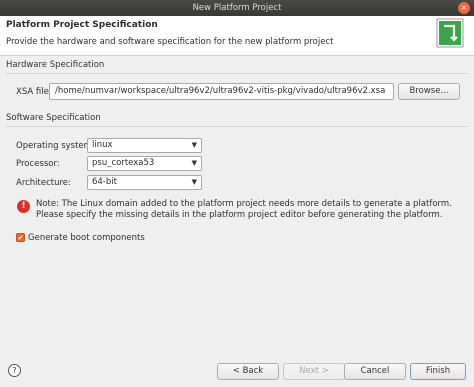  What do you see at coordinates (237, 73) in the screenshot?
I see `hardware-divider` at bounding box center [237, 73].